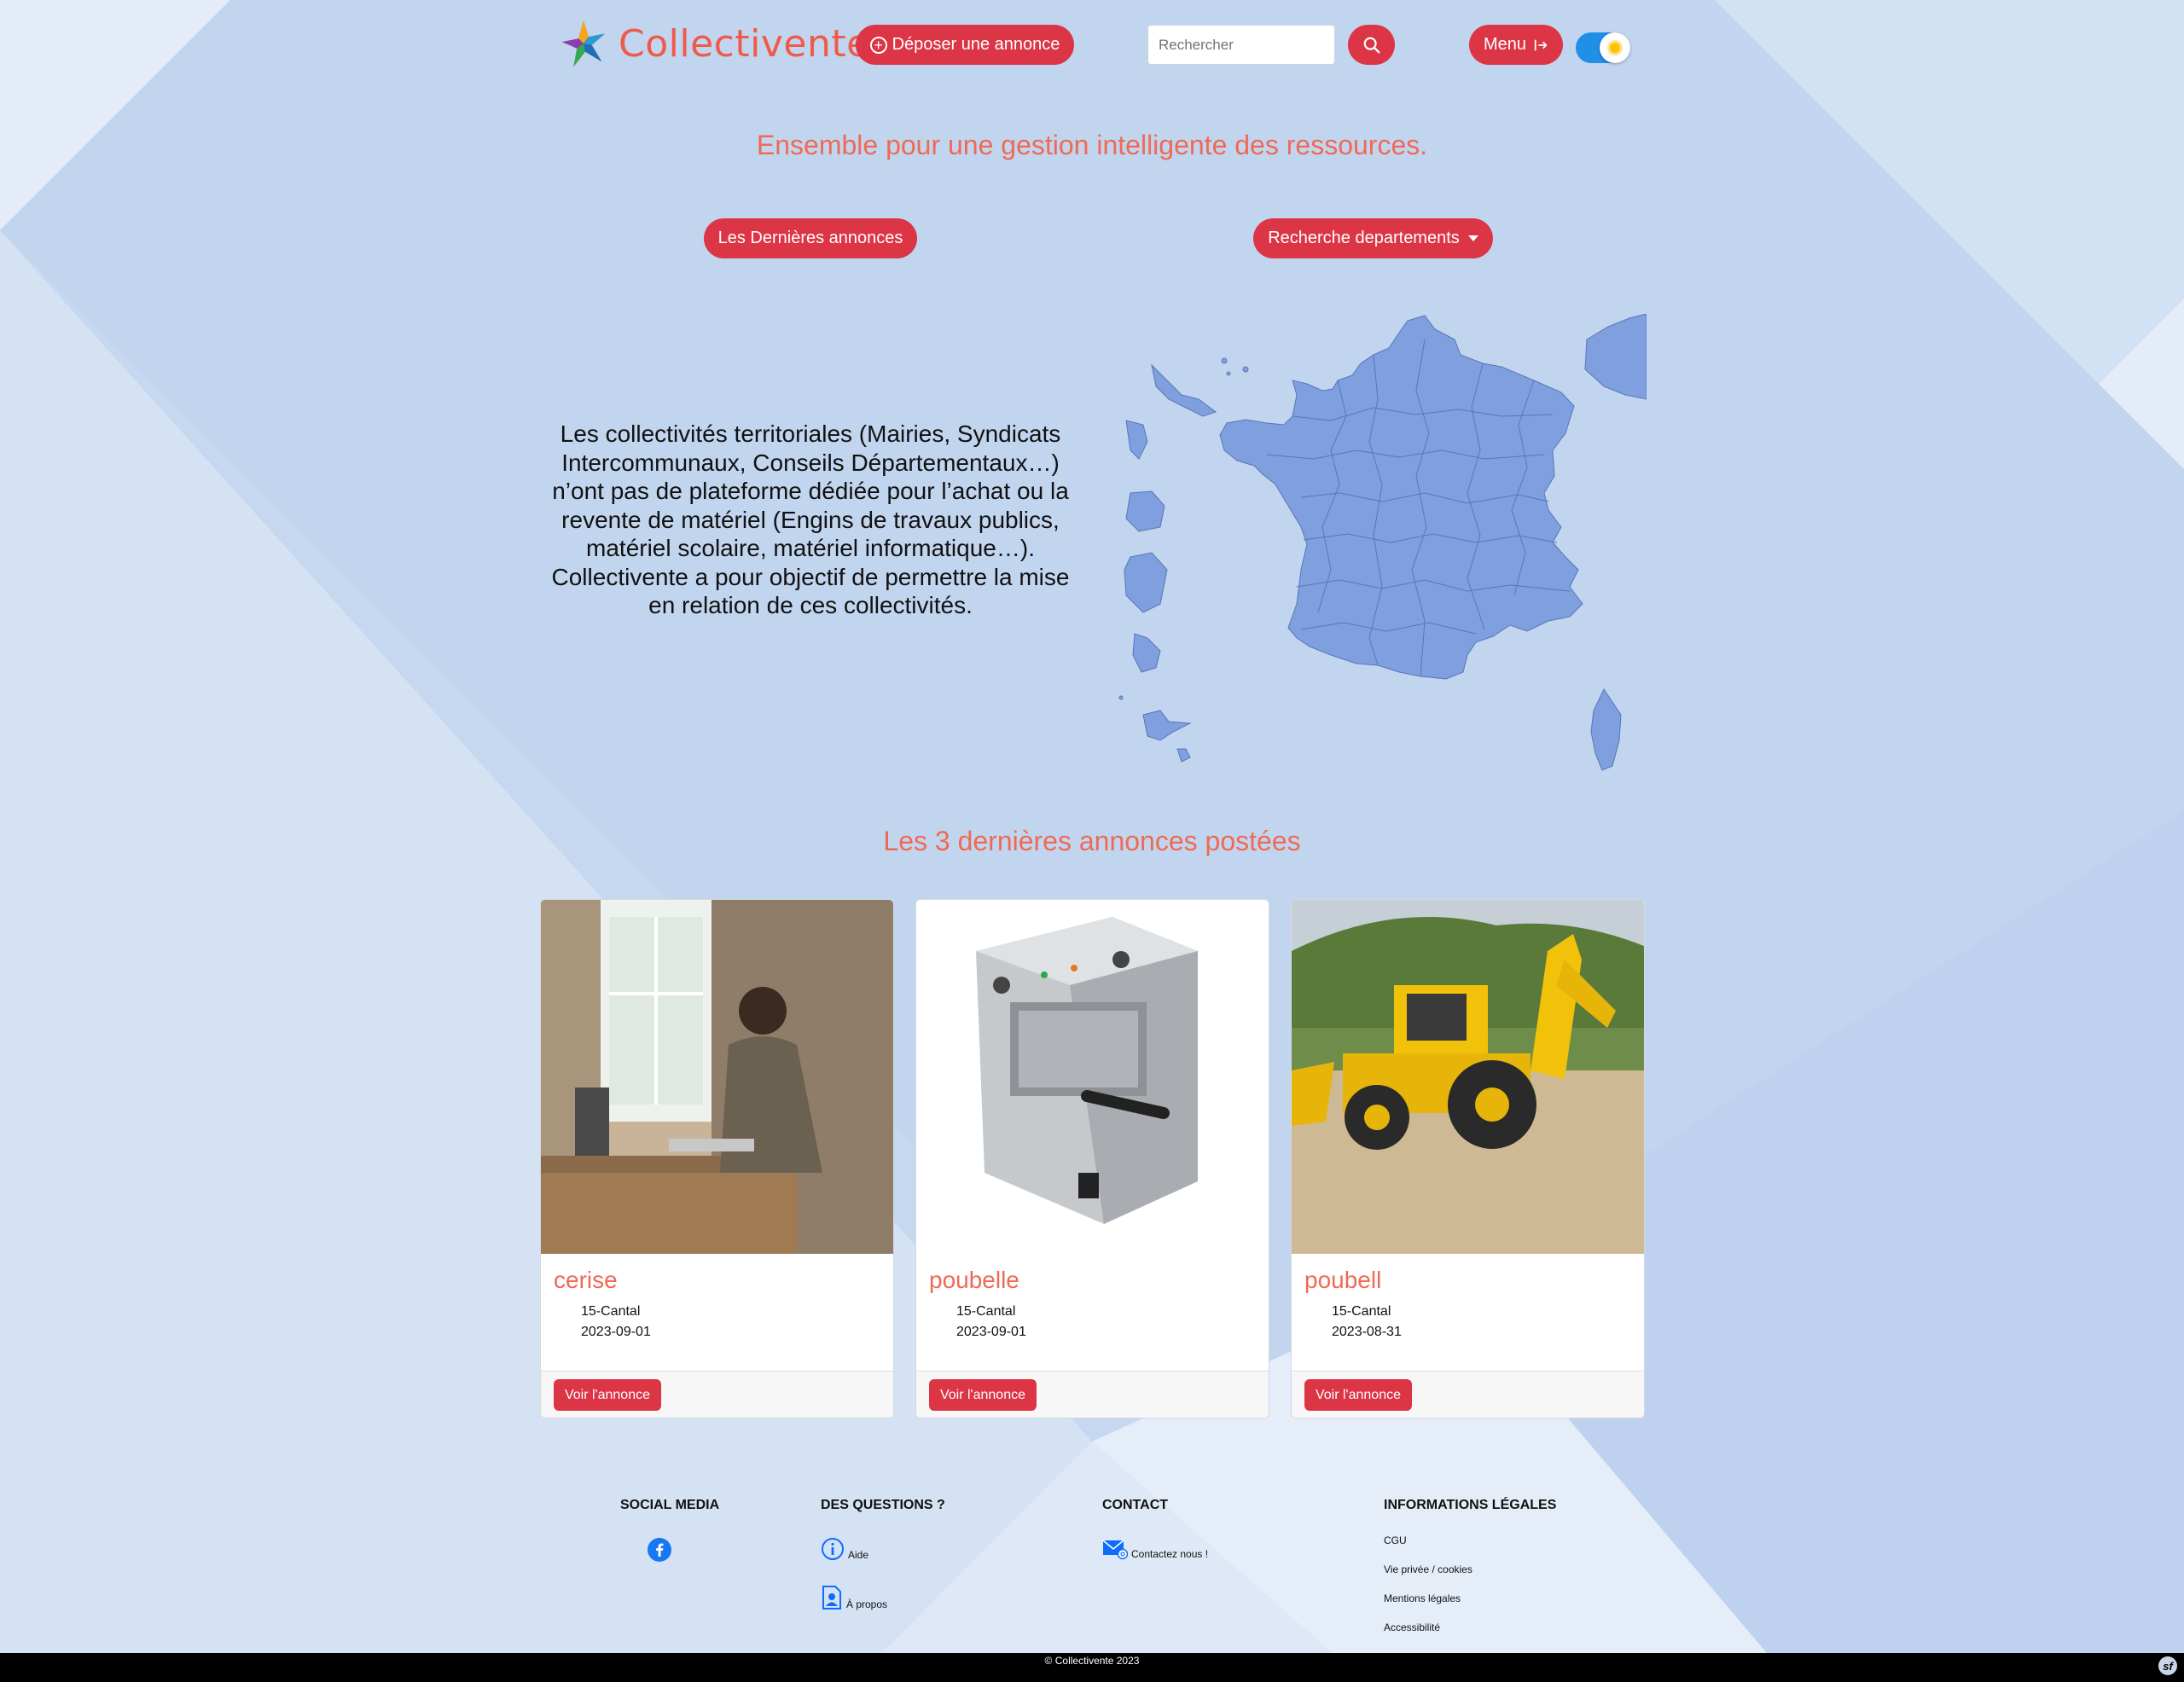 This screenshot has height=1682, width=2184. I want to click on search-placeholder: Rechercher, so click(1197, 44).